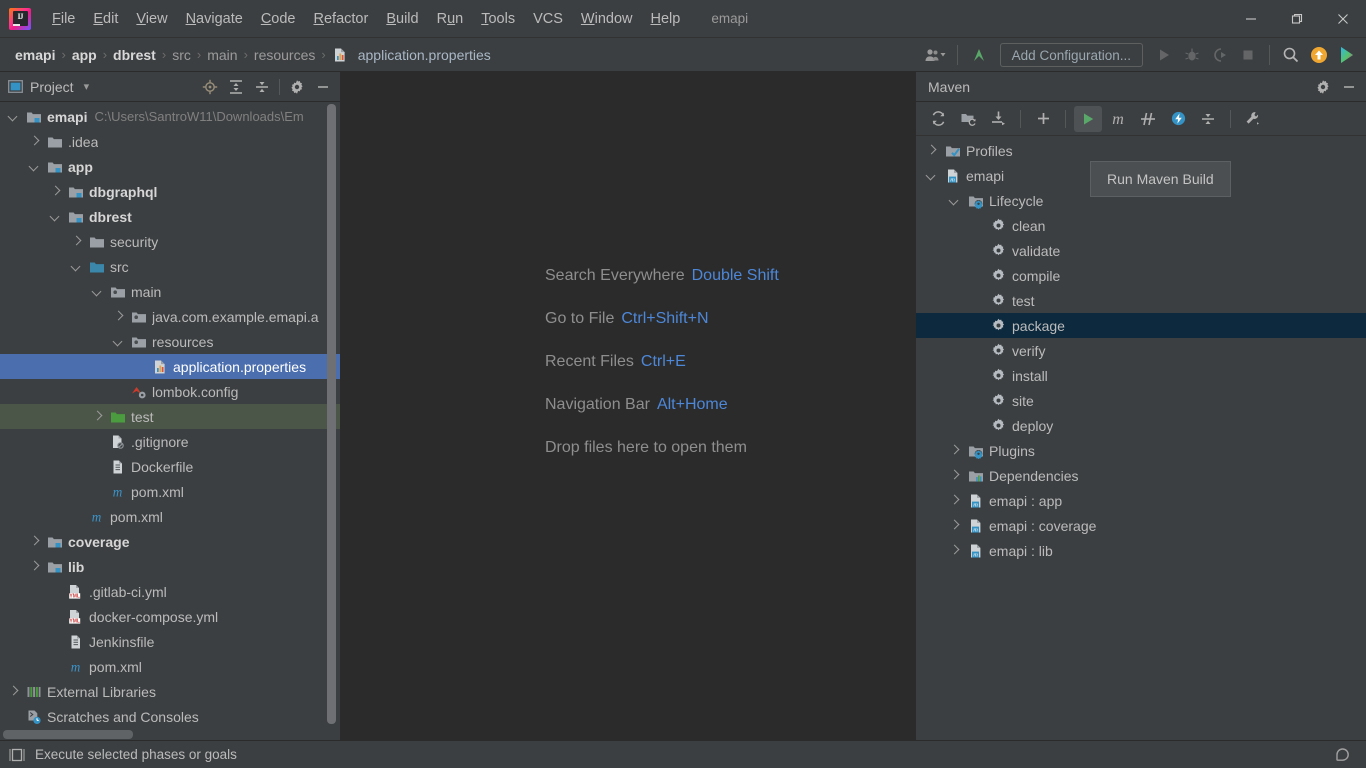  Describe the element at coordinates (1141, 525) in the screenshot. I see `maven-tree-row: m emapi : coverage` at that location.